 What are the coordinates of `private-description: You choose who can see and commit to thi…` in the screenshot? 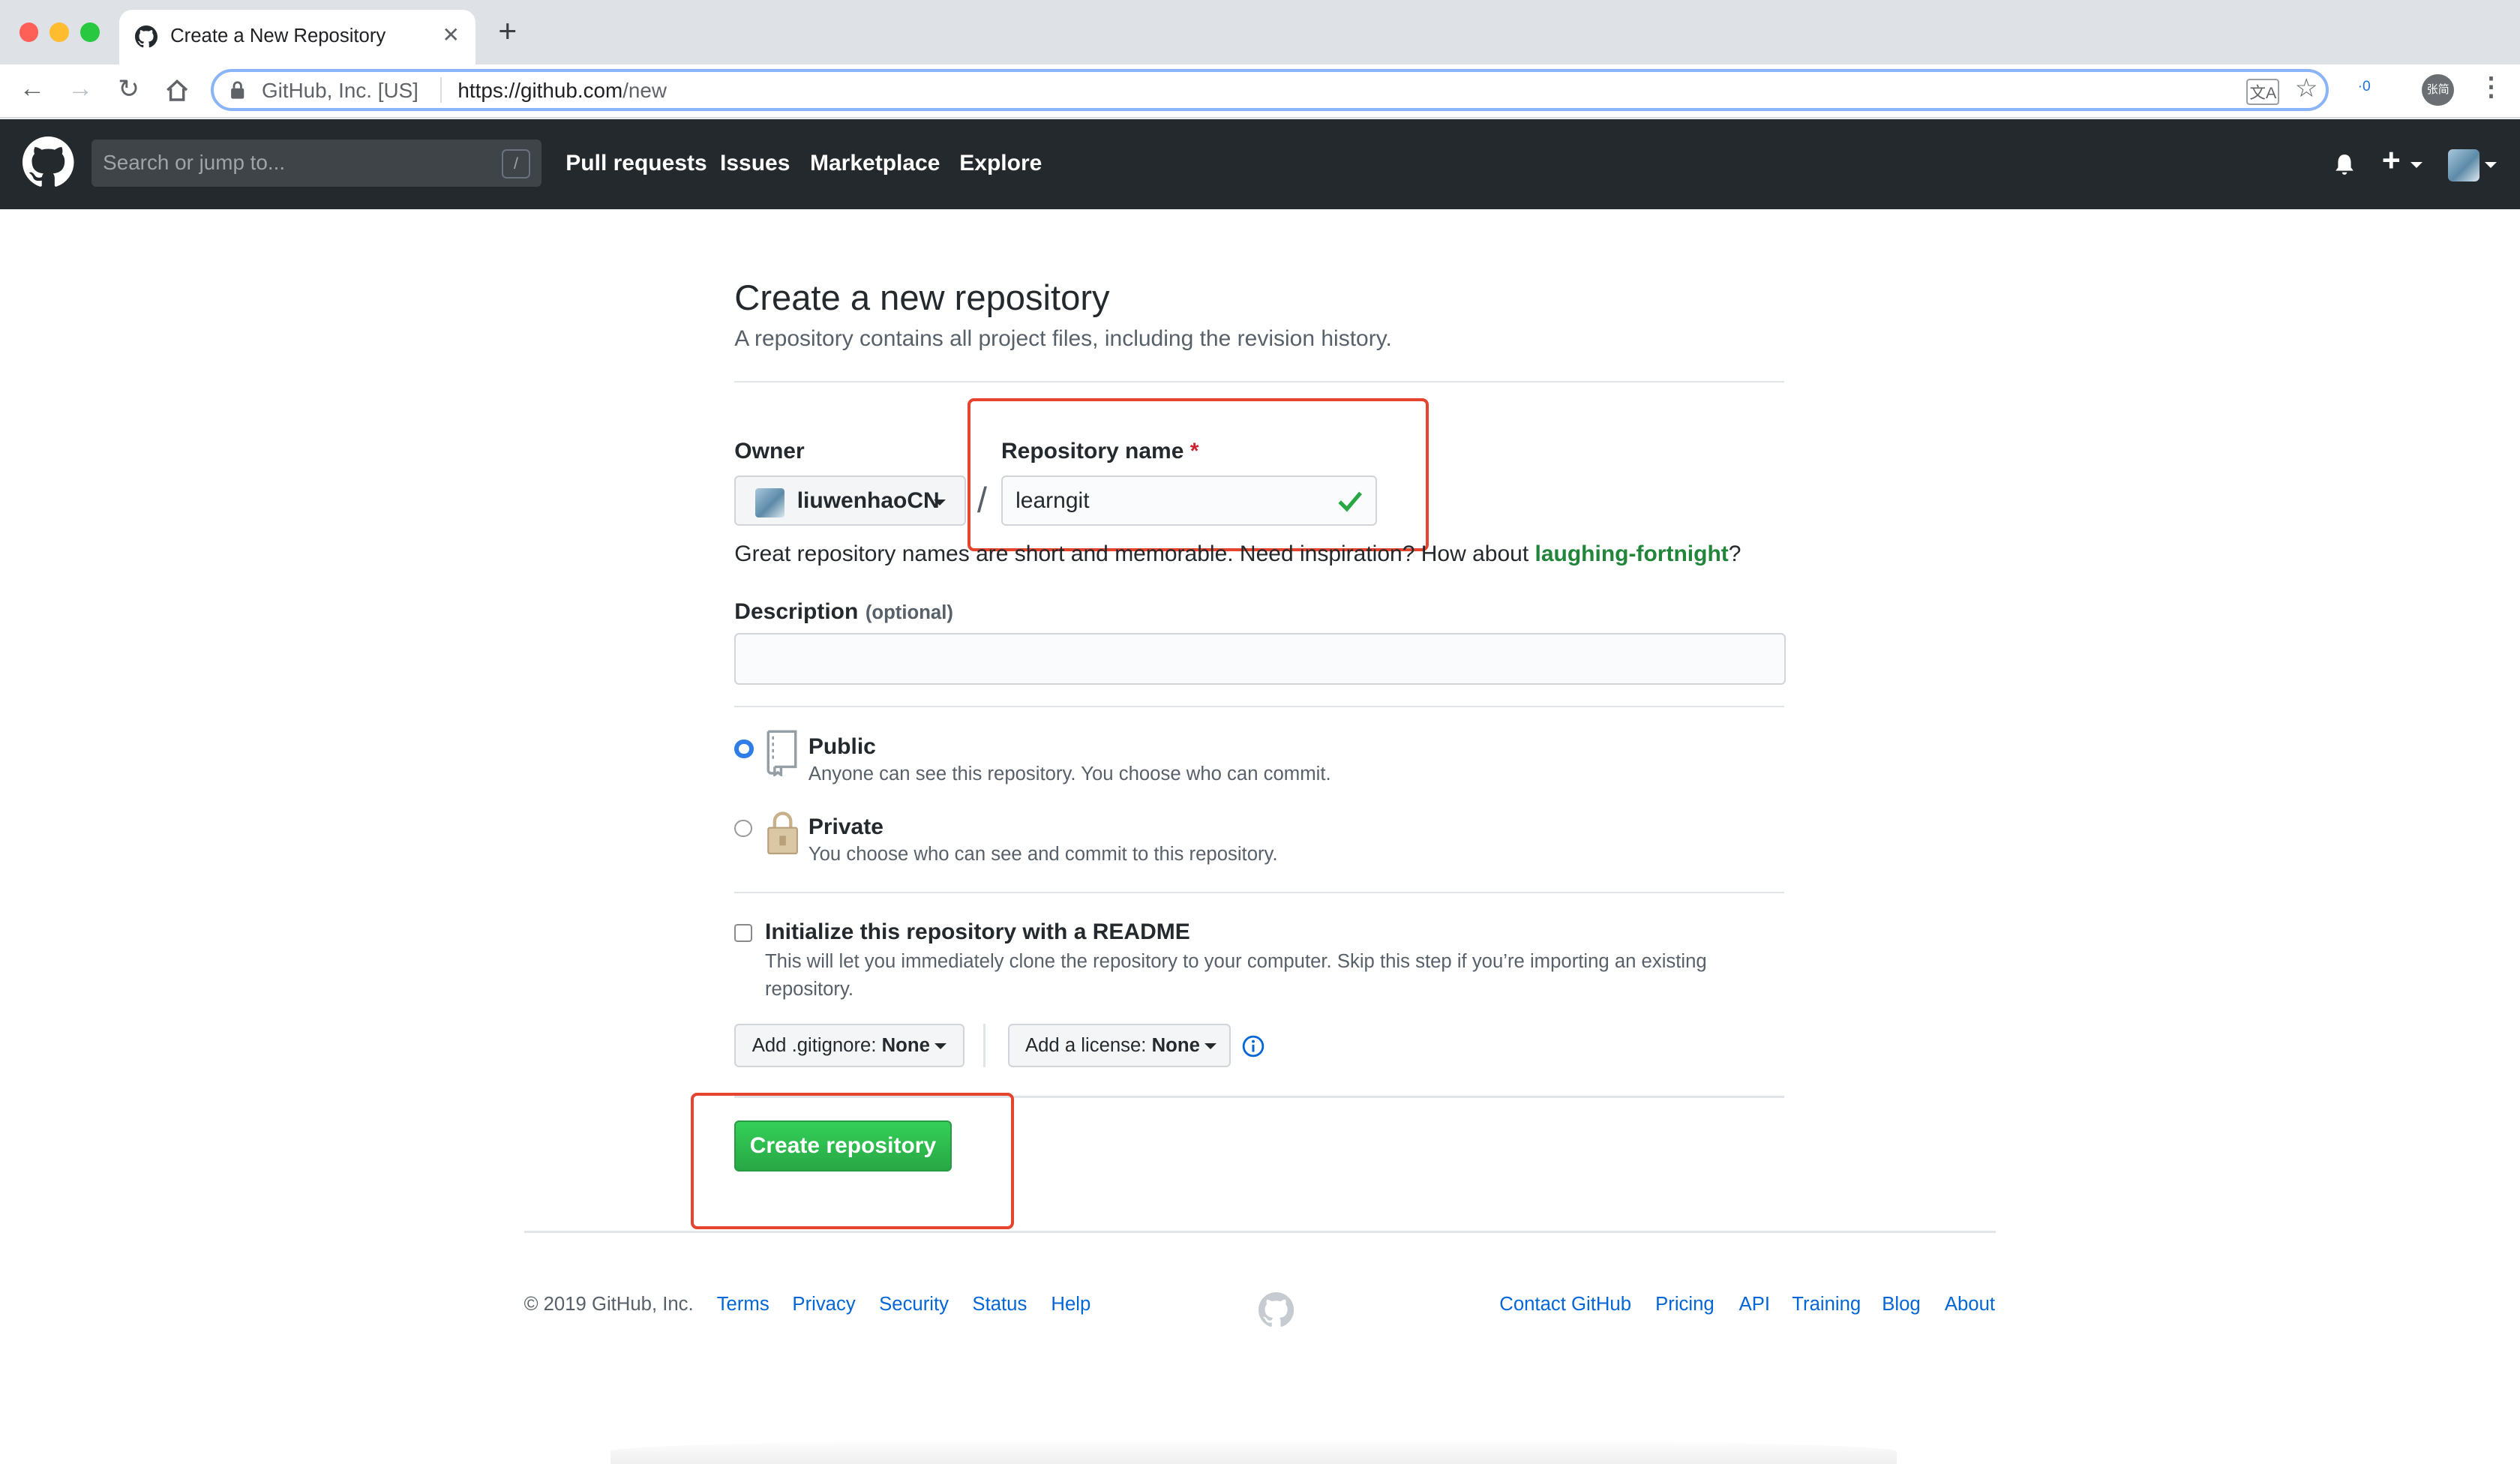 It's located at (1043, 854).